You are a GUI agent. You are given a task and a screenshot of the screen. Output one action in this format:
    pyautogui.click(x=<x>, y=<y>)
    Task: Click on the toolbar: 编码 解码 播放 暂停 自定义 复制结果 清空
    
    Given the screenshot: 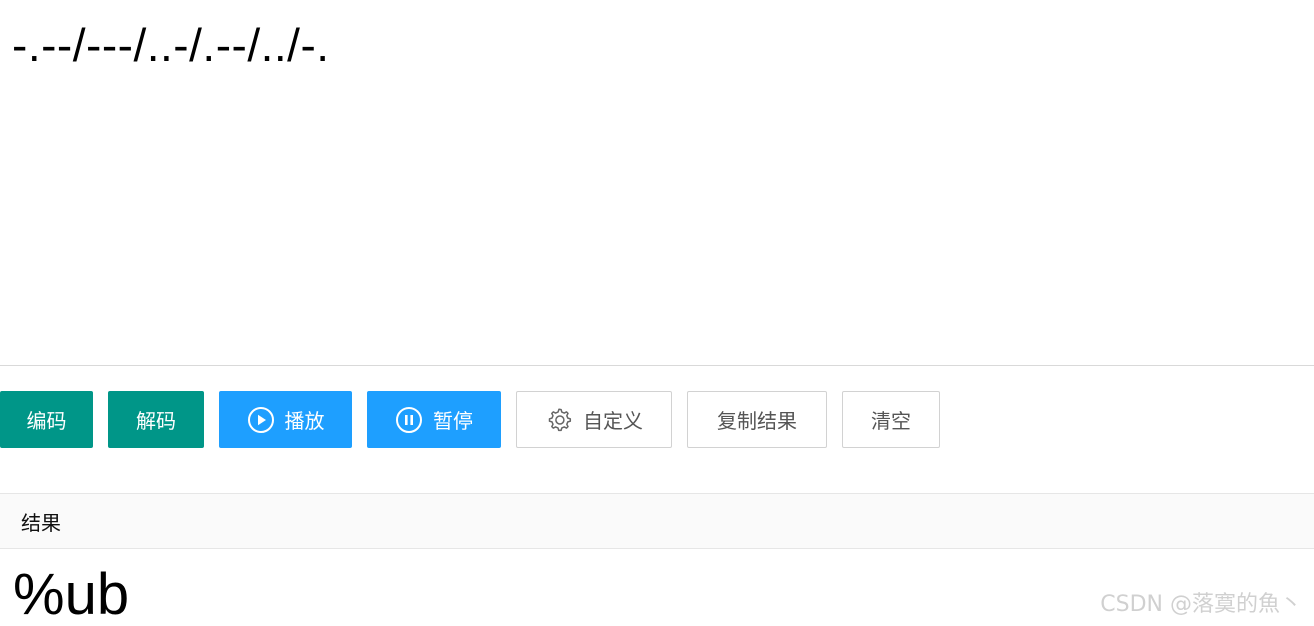 What is the action you would take?
    pyautogui.click(x=657, y=419)
    